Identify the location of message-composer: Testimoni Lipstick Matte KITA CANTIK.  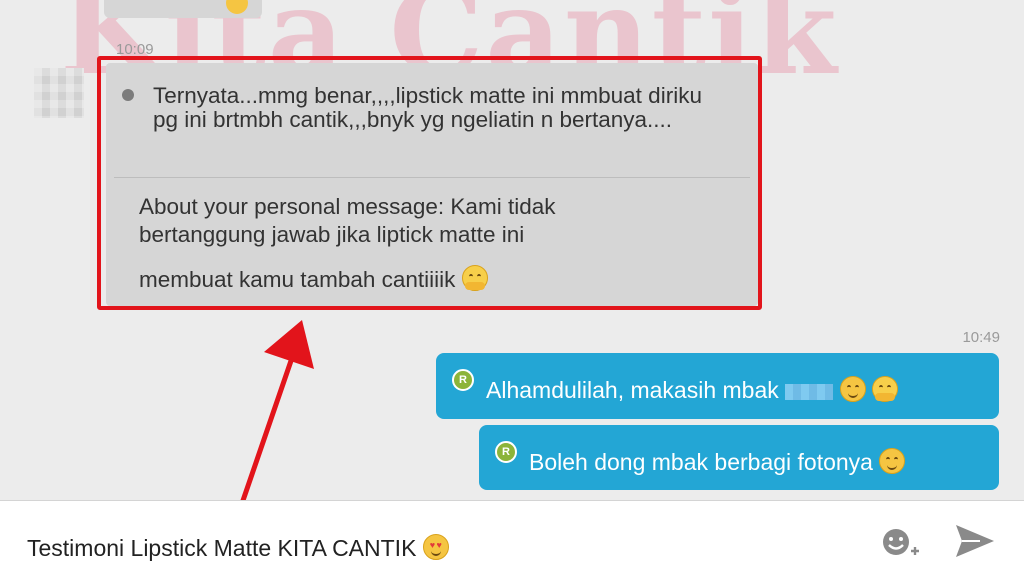
(512, 542).